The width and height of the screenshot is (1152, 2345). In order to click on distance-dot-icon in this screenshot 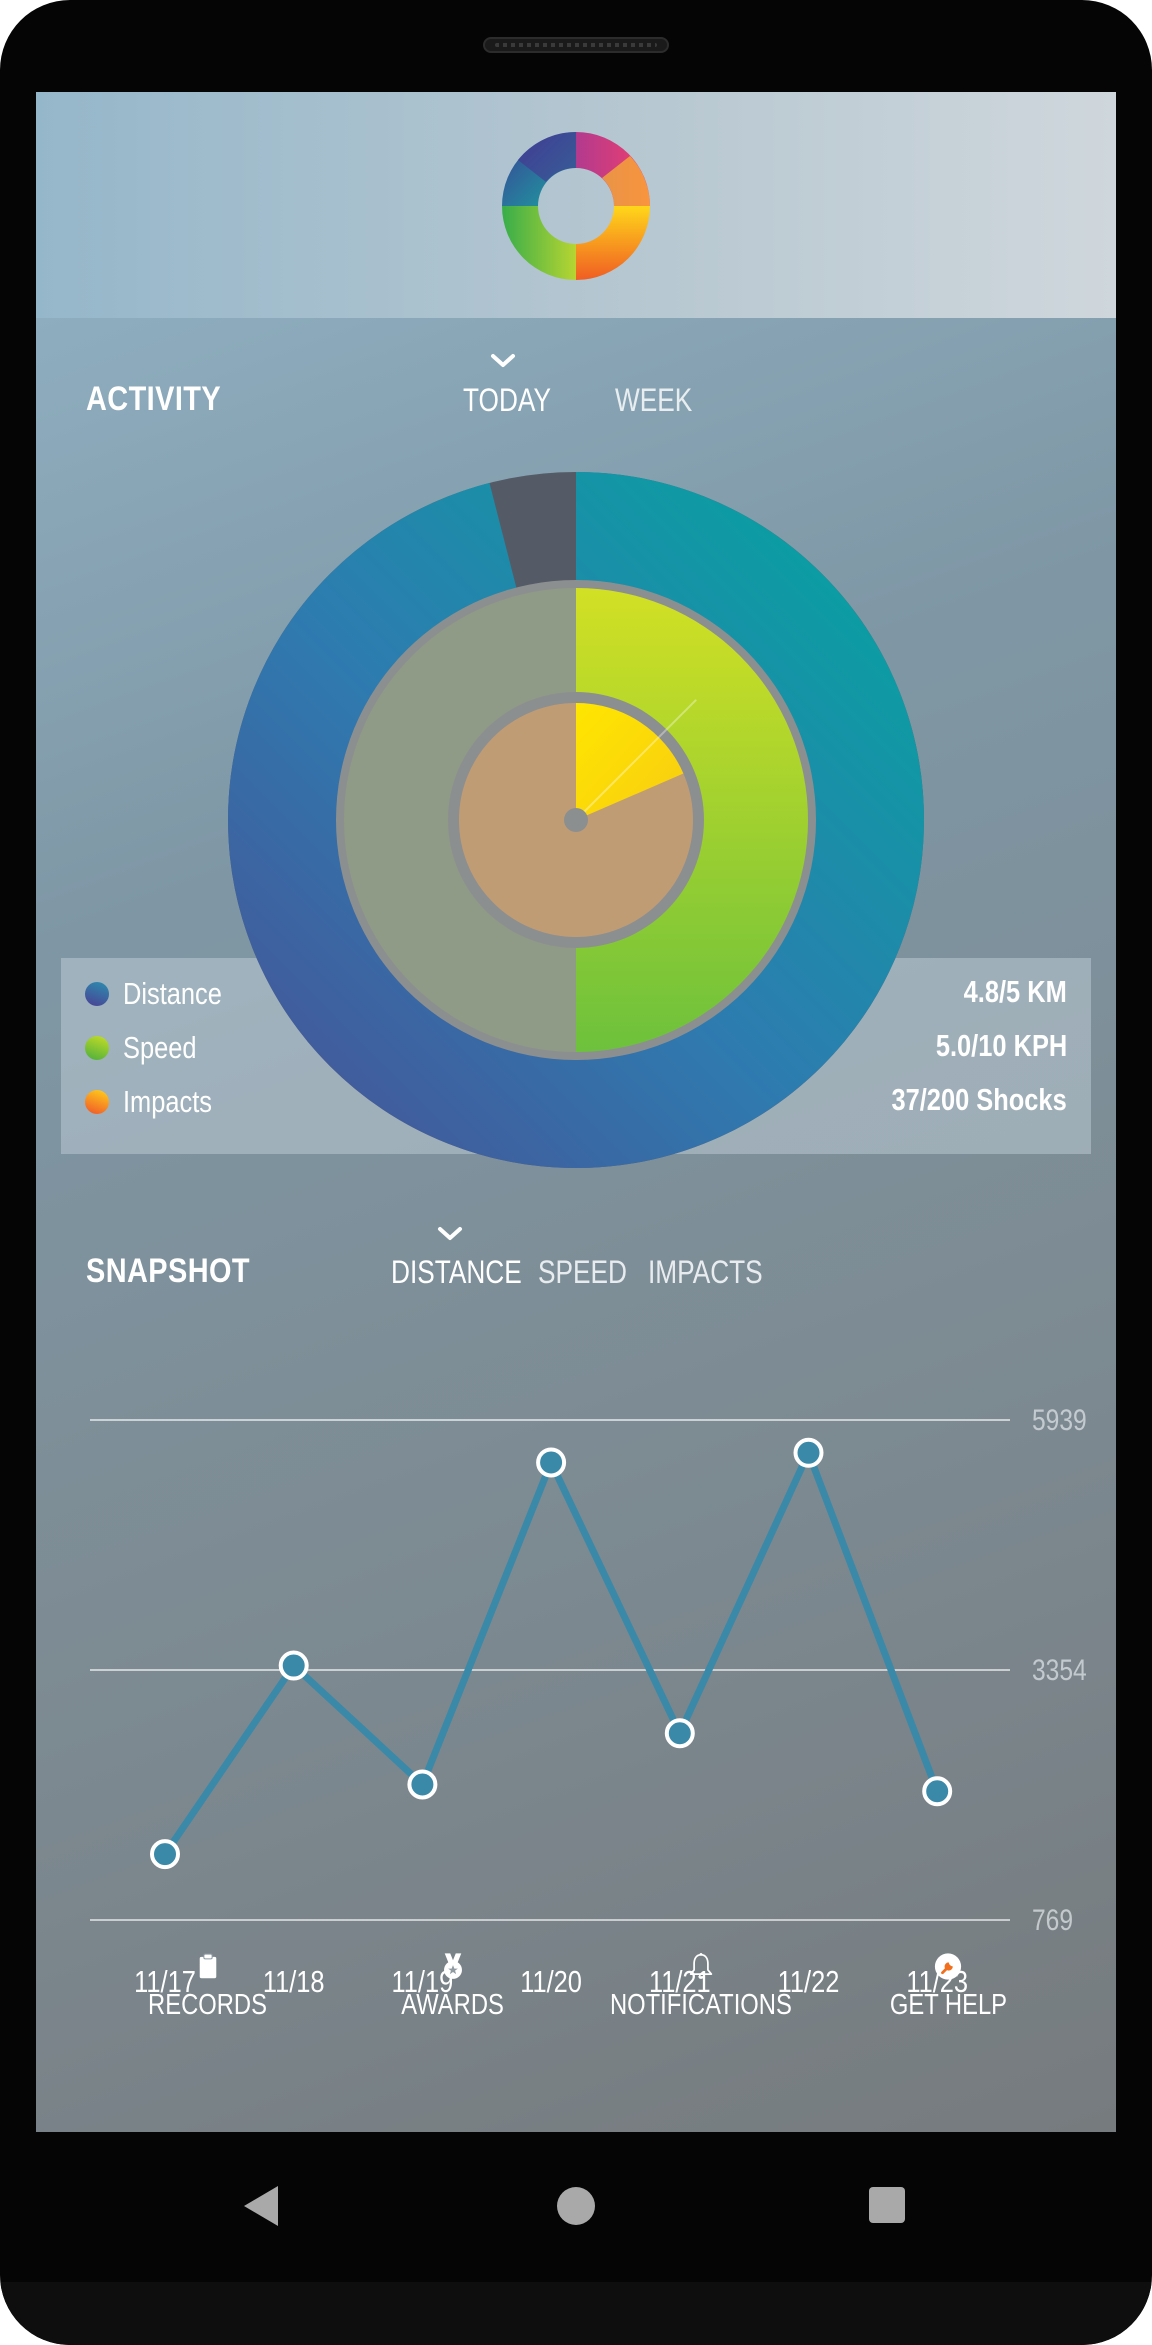, I will do `click(97, 994)`.